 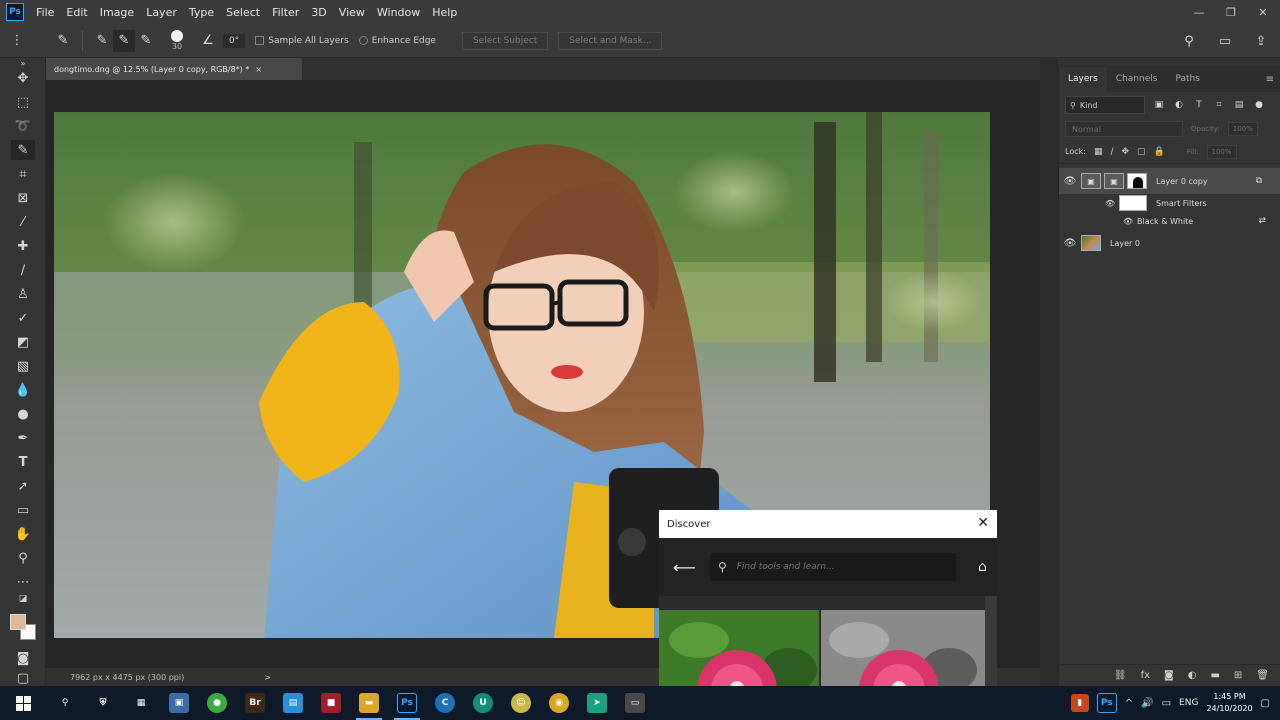 What do you see at coordinates (1188, 703) in the screenshot?
I see `language-indicator: ENG` at bounding box center [1188, 703].